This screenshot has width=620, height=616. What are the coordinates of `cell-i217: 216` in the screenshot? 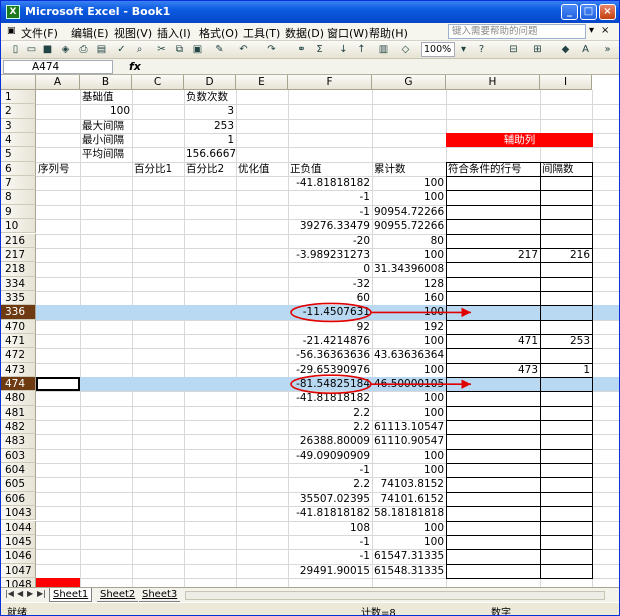 It's located at (566, 255).